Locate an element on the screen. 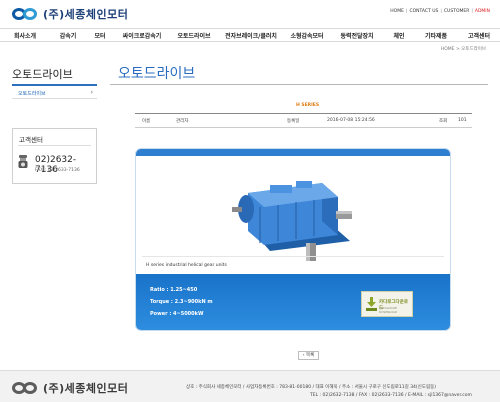  nav-item-customer-center: 고객센터 is located at coordinates (479, 35).